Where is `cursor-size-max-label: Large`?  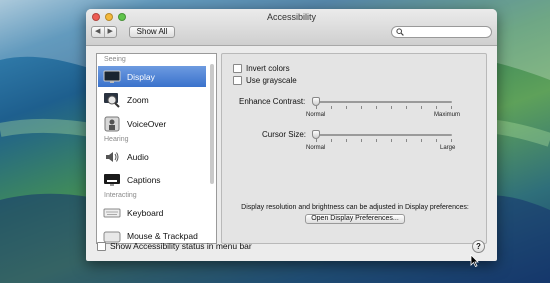
cursor-size-max-label: Large is located at coordinates (448, 148).